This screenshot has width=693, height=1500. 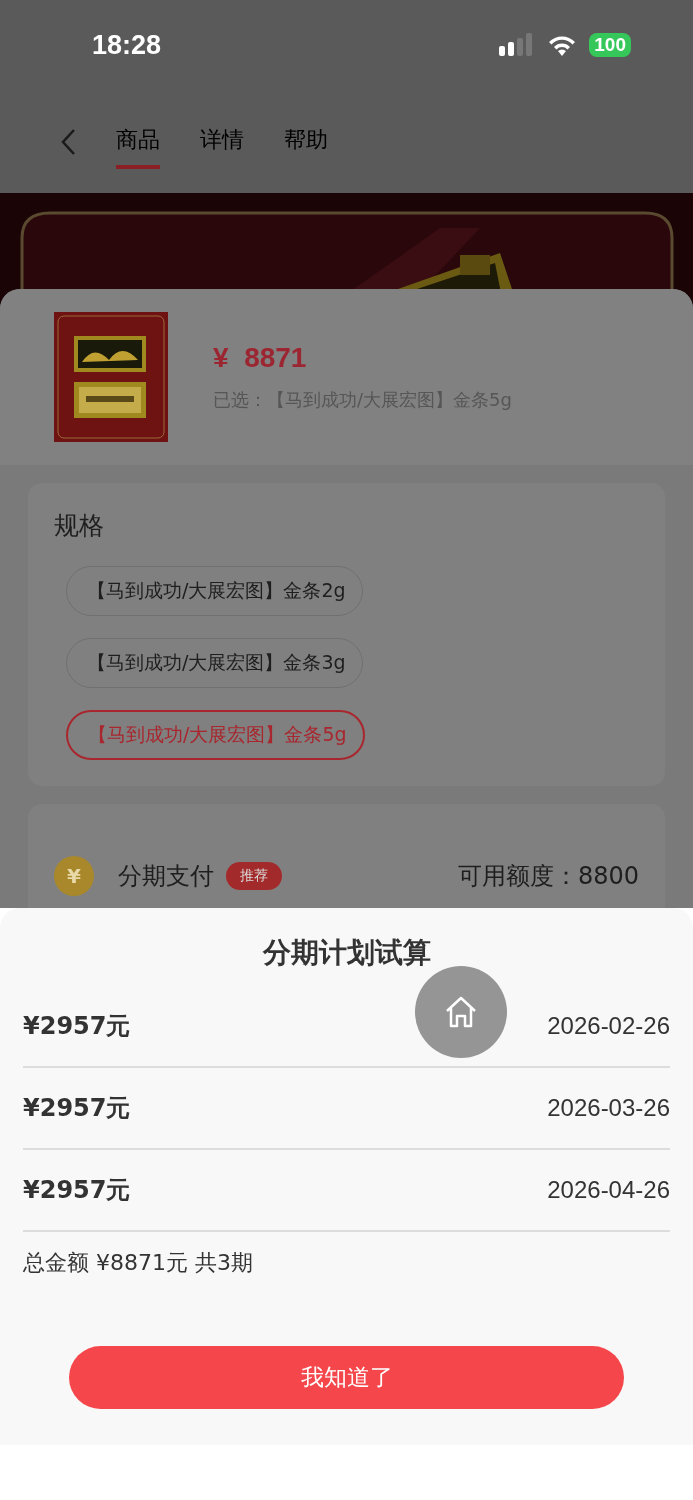 What do you see at coordinates (610, 45) in the screenshot?
I see `battery-indicator: 100` at bounding box center [610, 45].